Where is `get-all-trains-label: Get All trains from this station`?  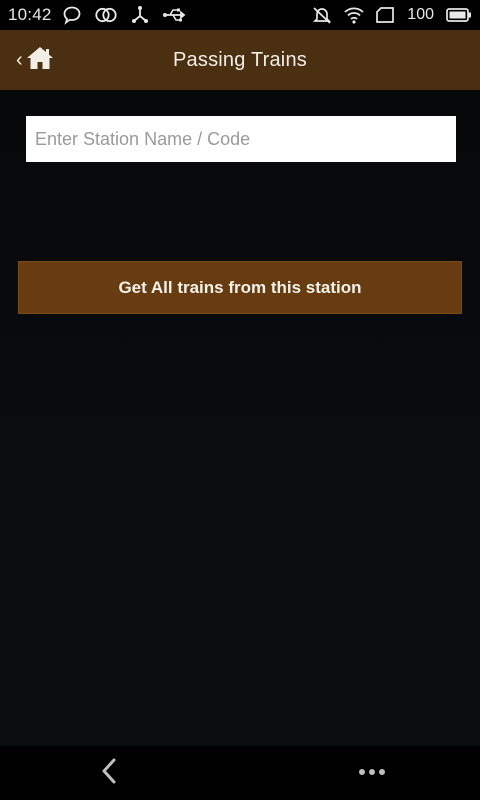 get-all-trains-label: Get All trains from this station is located at coordinates (240, 287).